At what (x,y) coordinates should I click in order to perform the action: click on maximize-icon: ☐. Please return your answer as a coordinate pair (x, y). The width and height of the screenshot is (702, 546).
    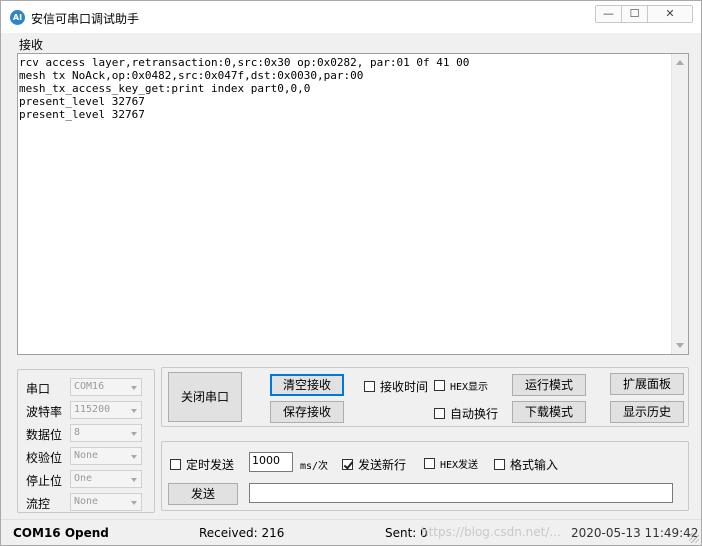
    Looking at the image, I should click on (635, 14).